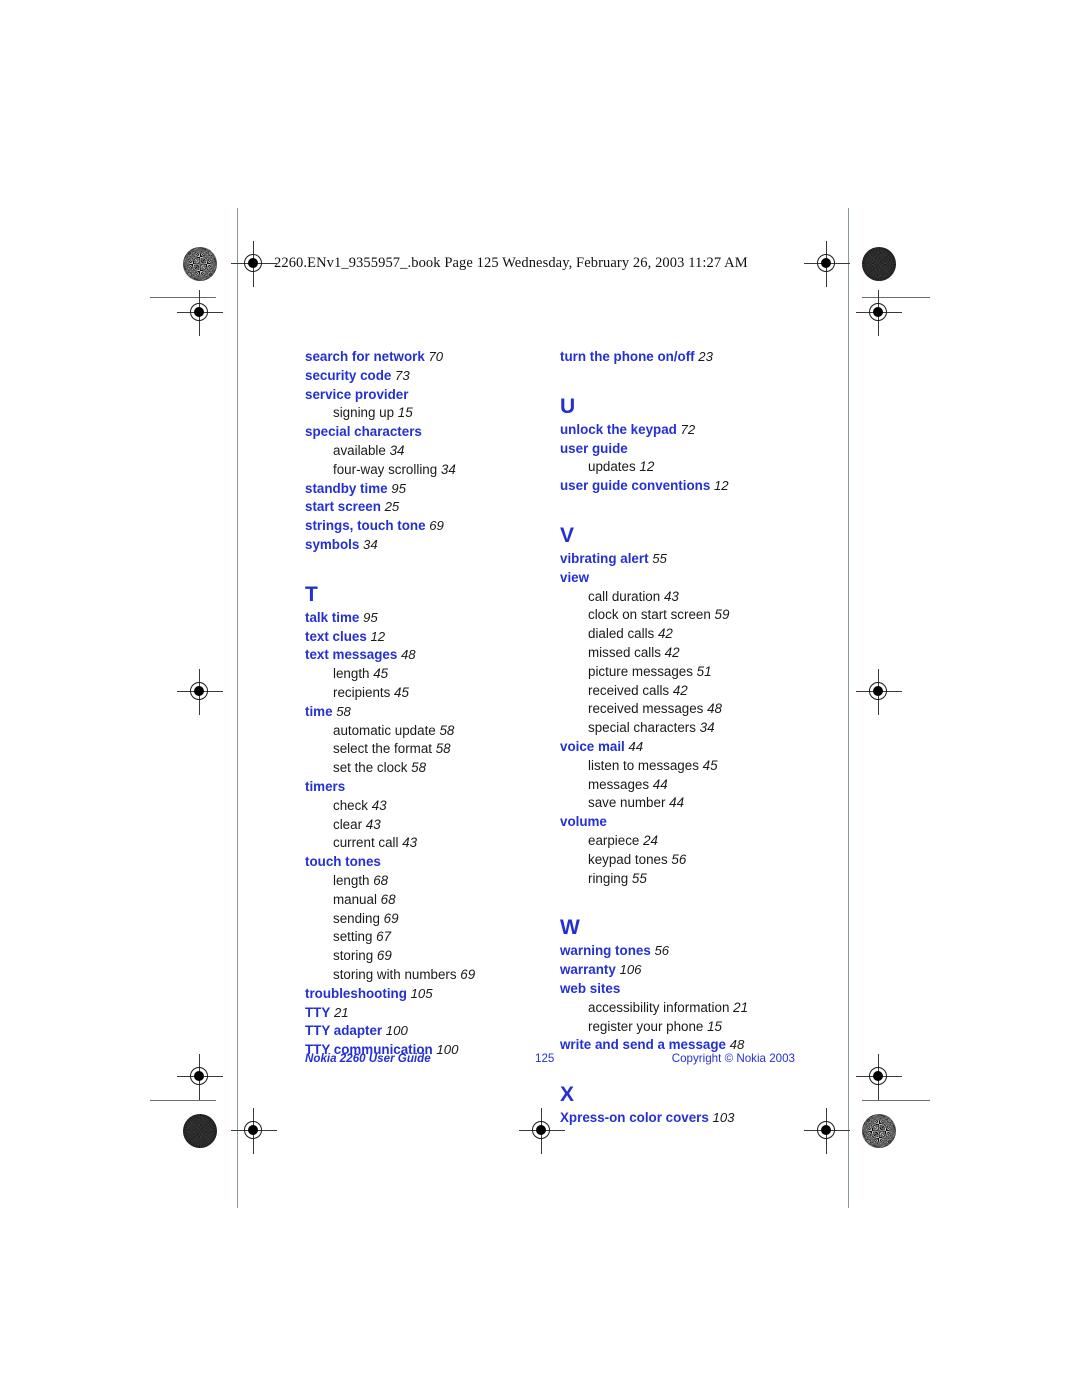 The height and width of the screenshot is (1397, 1080). What do you see at coordinates (646, 1026) in the screenshot?
I see `index-subentry-label: register your phone` at bounding box center [646, 1026].